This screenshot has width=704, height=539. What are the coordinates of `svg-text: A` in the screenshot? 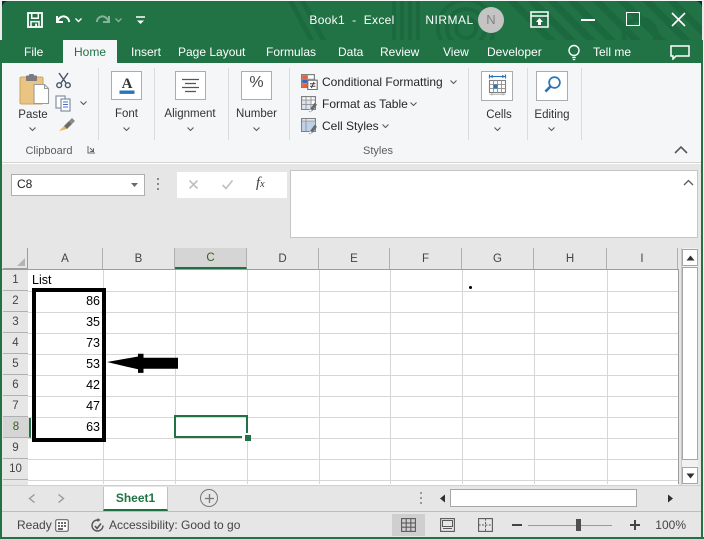 It's located at (127, 84).